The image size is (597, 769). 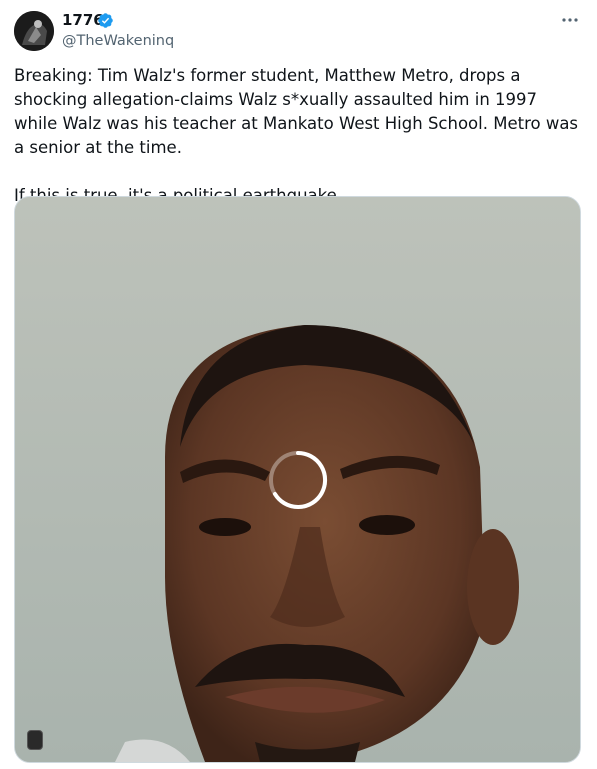 What do you see at coordinates (105, 20) in the screenshot?
I see `verified-badge-icon` at bounding box center [105, 20].